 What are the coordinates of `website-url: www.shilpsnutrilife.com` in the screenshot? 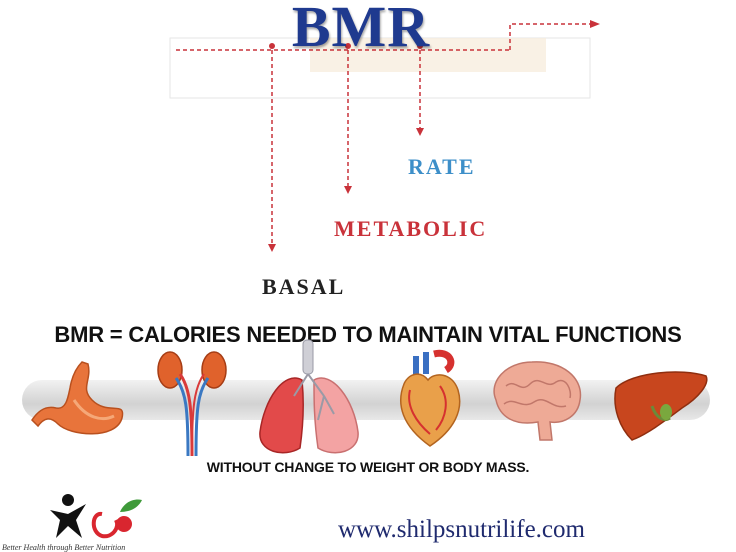 It's located at (461, 530).